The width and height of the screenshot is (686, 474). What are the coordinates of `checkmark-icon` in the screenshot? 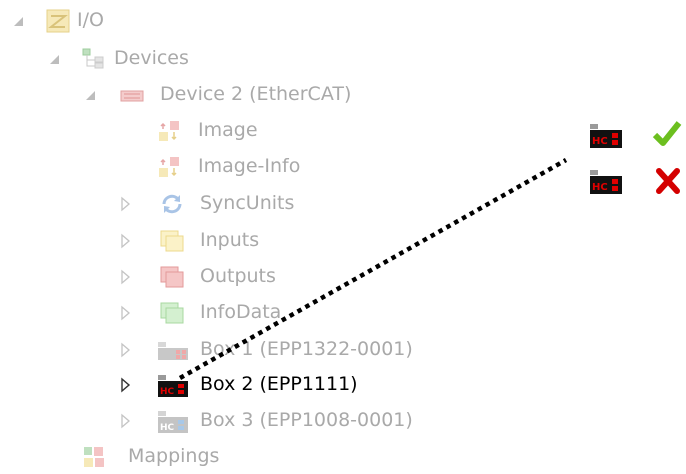 It's located at (667, 134).